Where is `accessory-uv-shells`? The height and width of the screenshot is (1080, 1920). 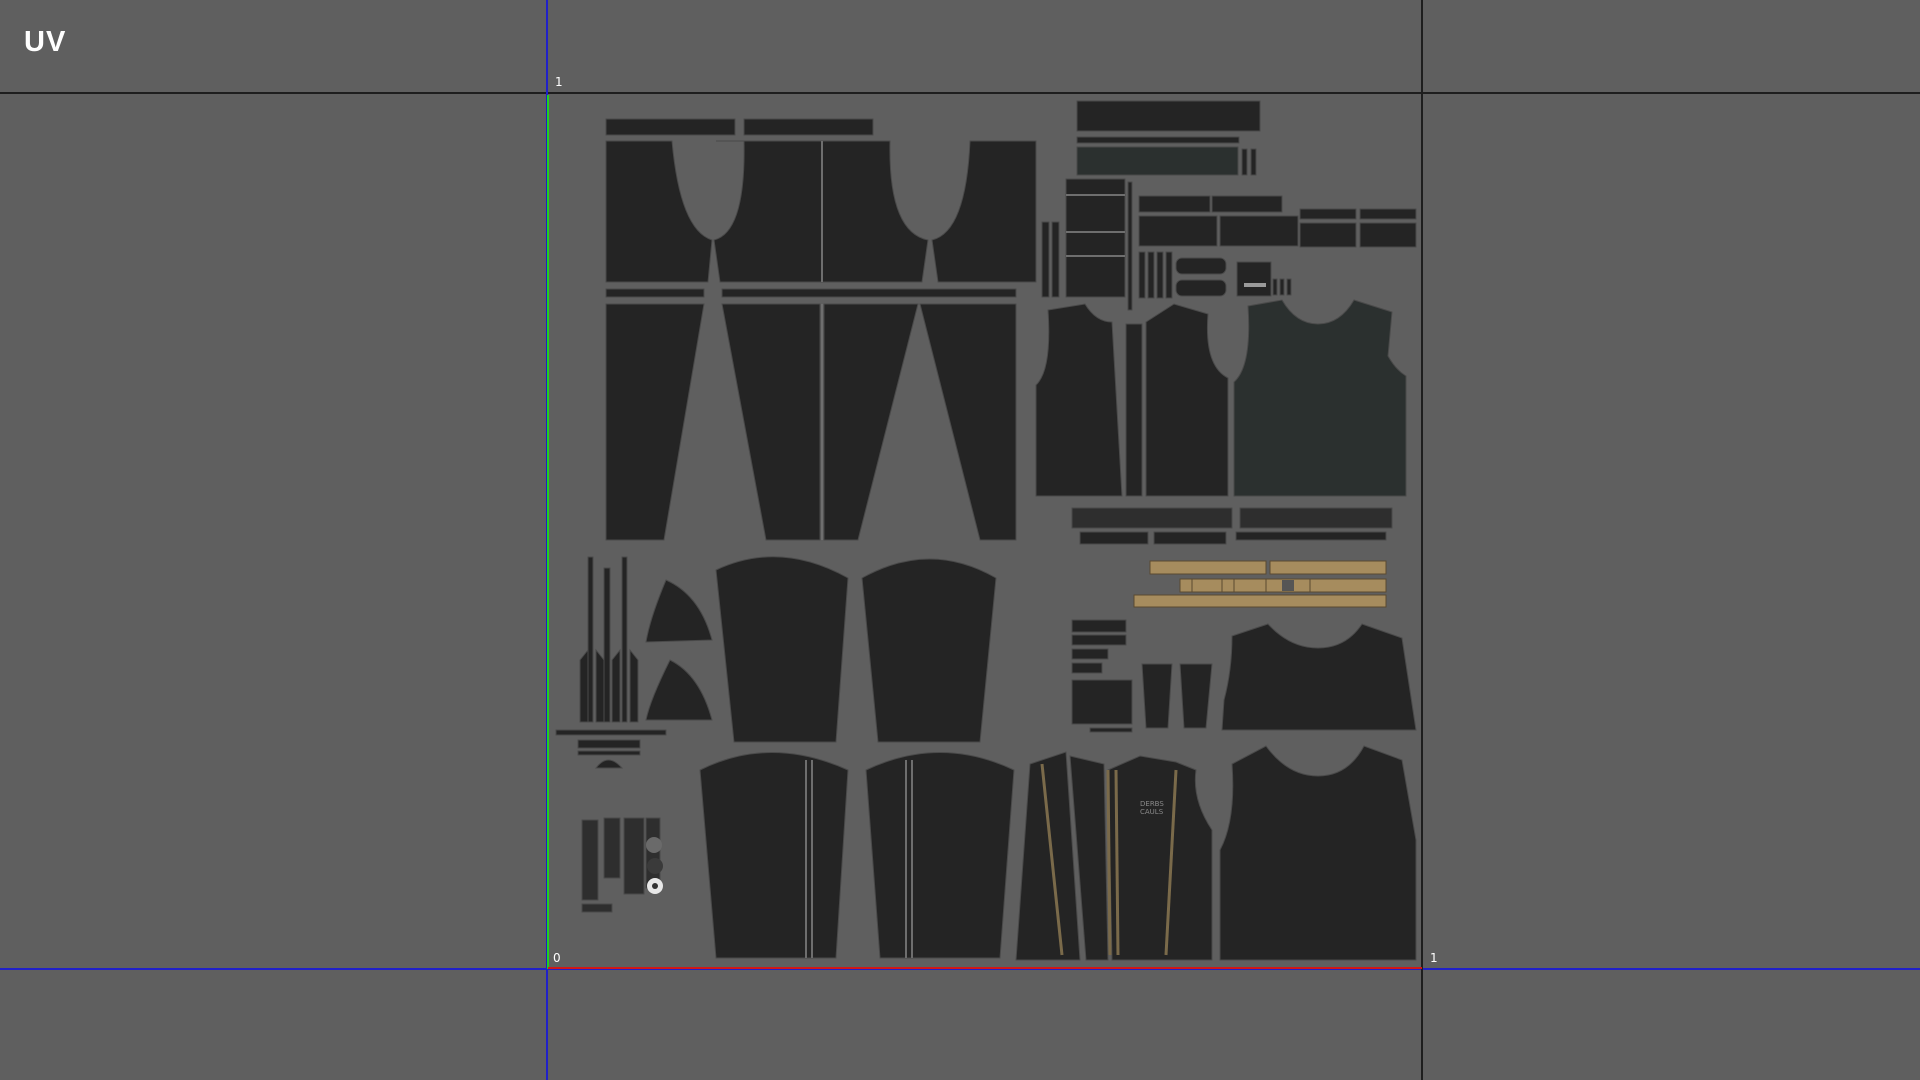 accessory-uv-shells is located at coordinates (1229, 205).